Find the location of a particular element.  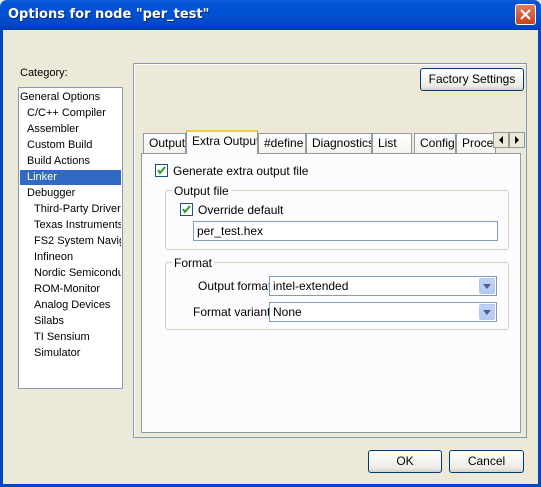

generate-extra-output-label: Generate extra output file is located at coordinates (241, 171).